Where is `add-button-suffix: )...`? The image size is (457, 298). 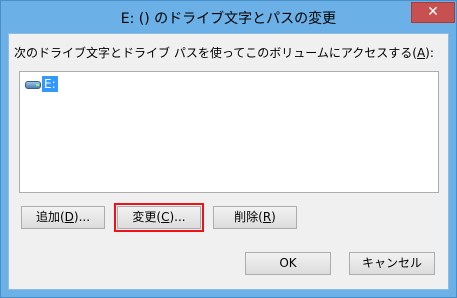
add-button-suffix: )... is located at coordinates (82, 217).